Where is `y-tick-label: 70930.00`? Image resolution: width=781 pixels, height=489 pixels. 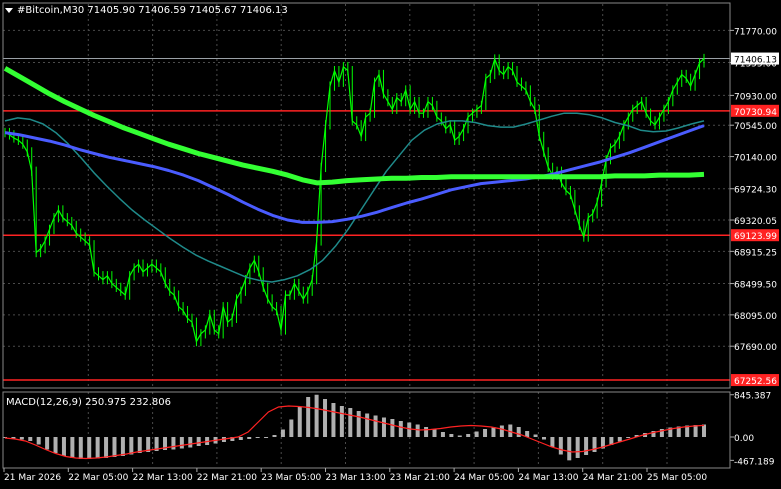
y-tick-label: 70930.00 is located at coordinates (755, 97).